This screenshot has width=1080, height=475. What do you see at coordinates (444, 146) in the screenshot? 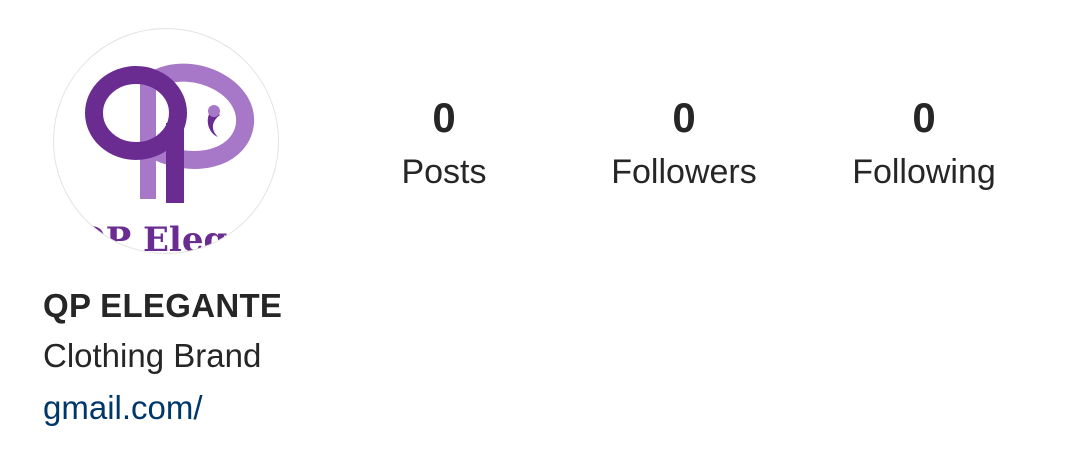
I see `stat-posts: 0 Posts` at bounding box center [444, 146].